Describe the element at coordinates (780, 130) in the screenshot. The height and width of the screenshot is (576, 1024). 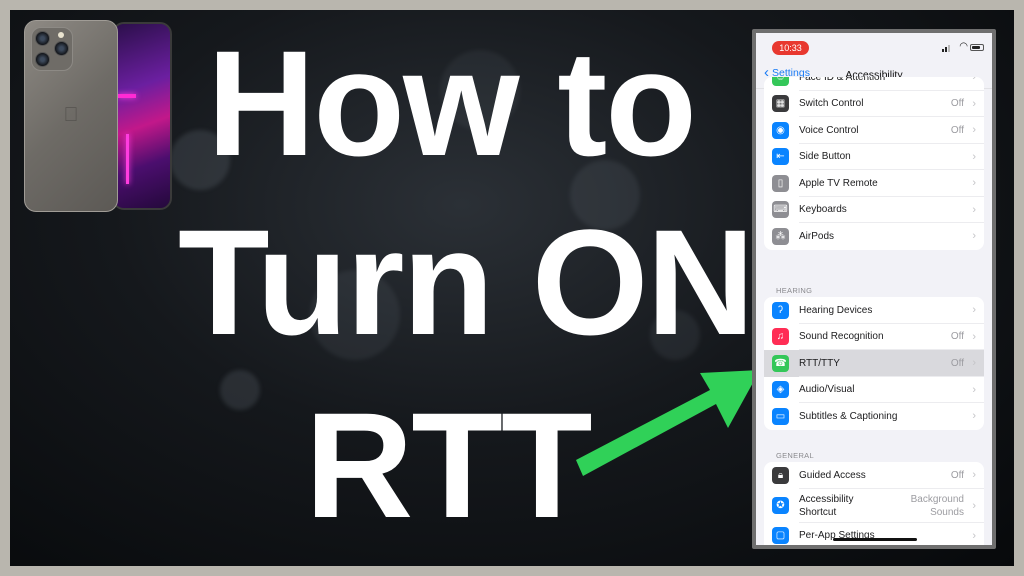
I see `voice-control-icon: ◉` at that location.